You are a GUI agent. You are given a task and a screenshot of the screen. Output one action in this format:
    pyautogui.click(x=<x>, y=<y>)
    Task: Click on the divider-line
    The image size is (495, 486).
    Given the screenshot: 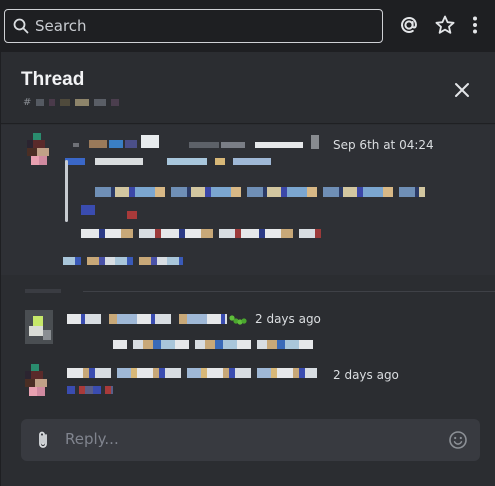 What is the action you would take?
    pyautogui.click(x=289, y=291)
    